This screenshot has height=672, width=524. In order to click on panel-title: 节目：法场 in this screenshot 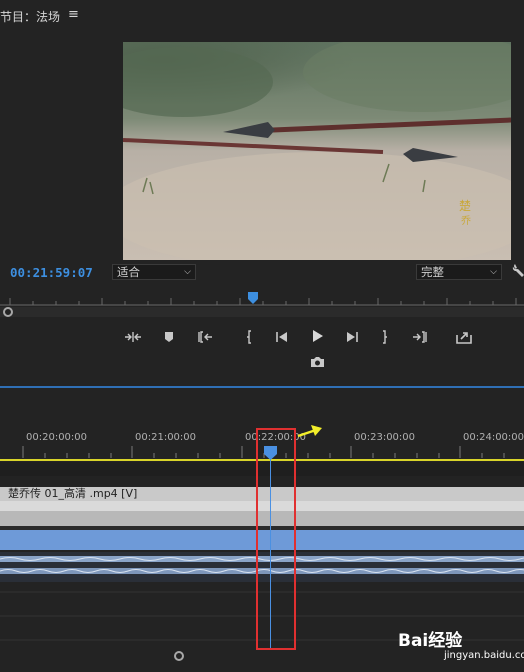, I will do `click(30, 16)`.